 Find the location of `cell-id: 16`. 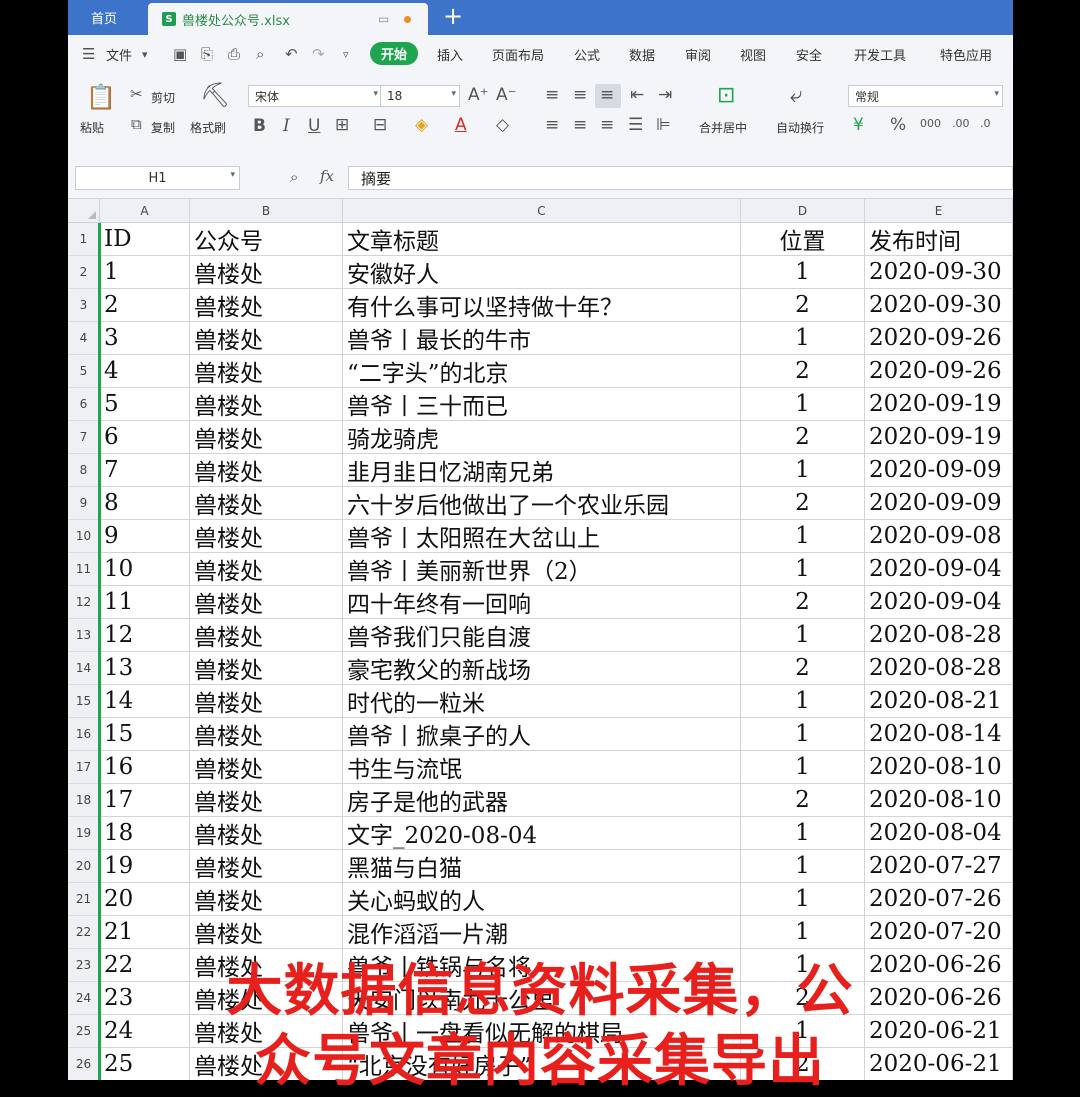

cell-id: 16 is located at coordinates (145, 767).